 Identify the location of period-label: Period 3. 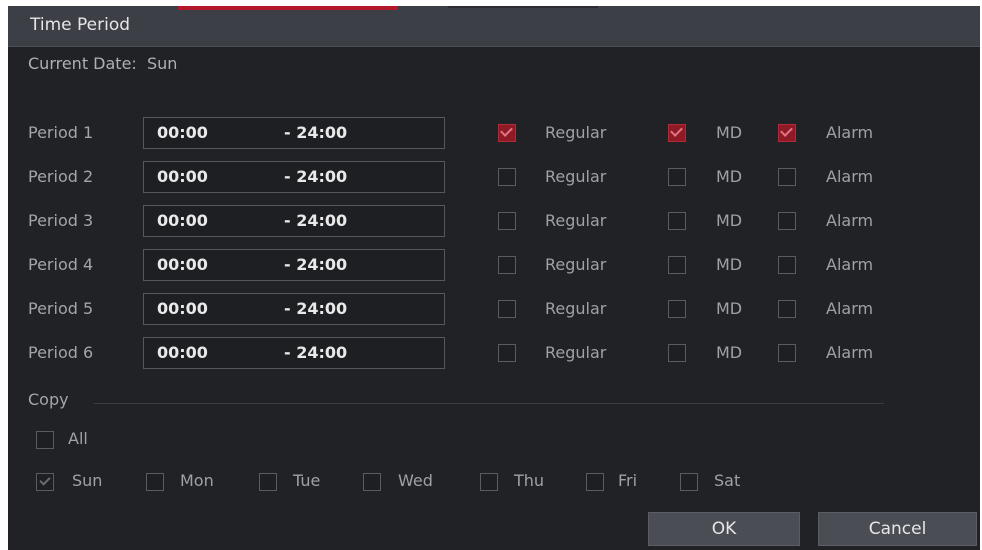
(61, 220).